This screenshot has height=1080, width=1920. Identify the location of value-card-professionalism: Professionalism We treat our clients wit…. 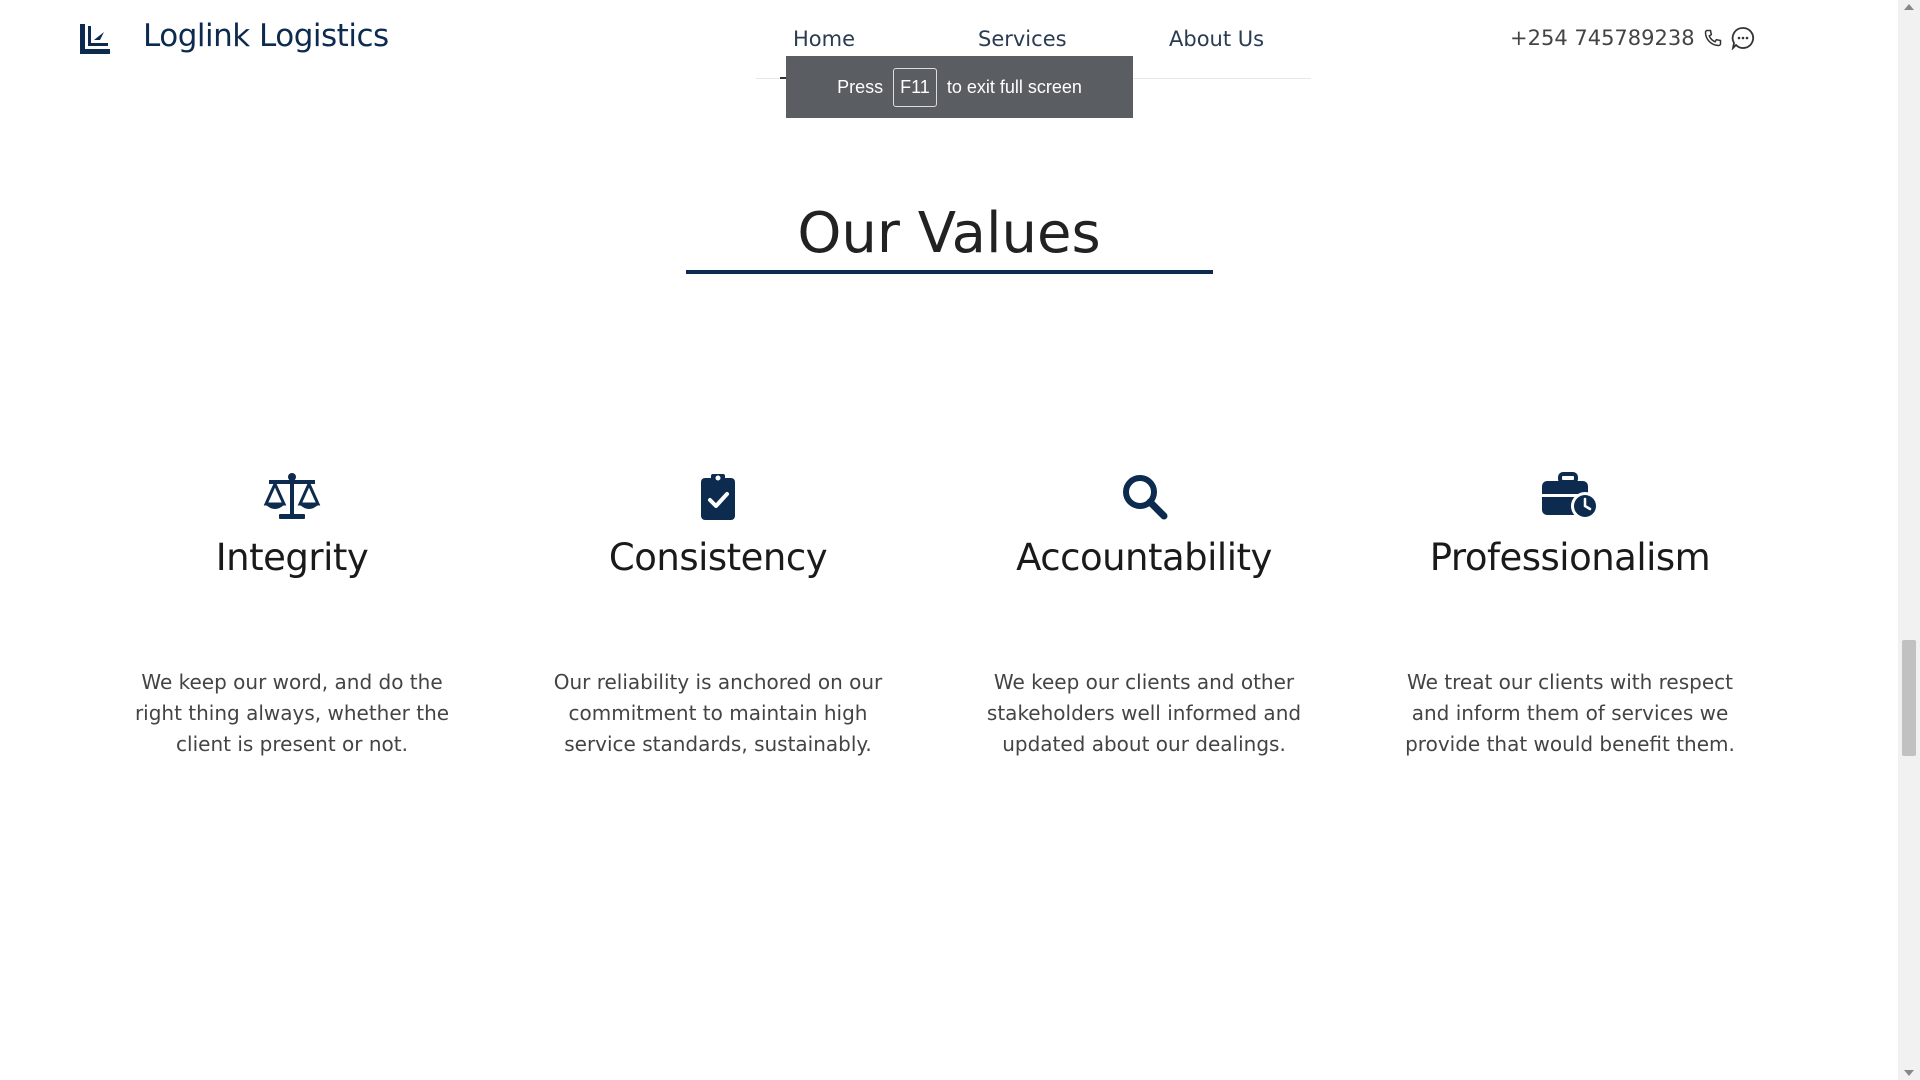
(1570, 615).